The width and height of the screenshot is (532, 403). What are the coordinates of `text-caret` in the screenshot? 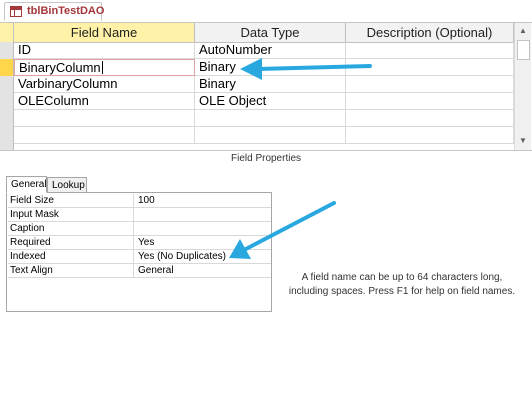 It's located at (102, 67).